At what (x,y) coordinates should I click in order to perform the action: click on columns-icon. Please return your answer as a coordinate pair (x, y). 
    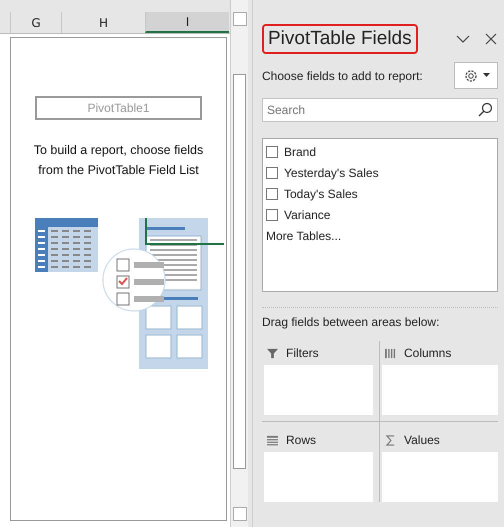
    Looking at the image, I should click on (390, 353).